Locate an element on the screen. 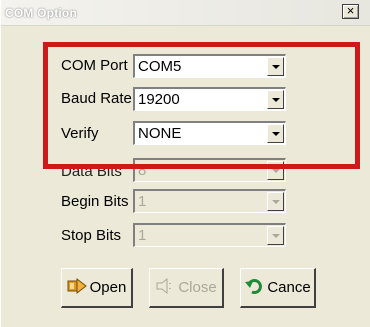  begin-bits-label: Begin Bits is located at coordinates (95, 201).